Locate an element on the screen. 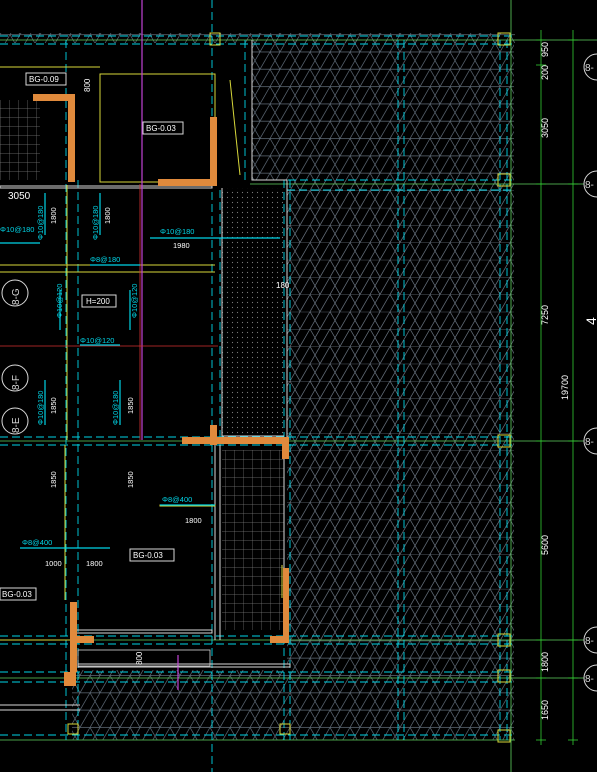  dim-800-bottom: 800 is located at coordinates (139, 658).